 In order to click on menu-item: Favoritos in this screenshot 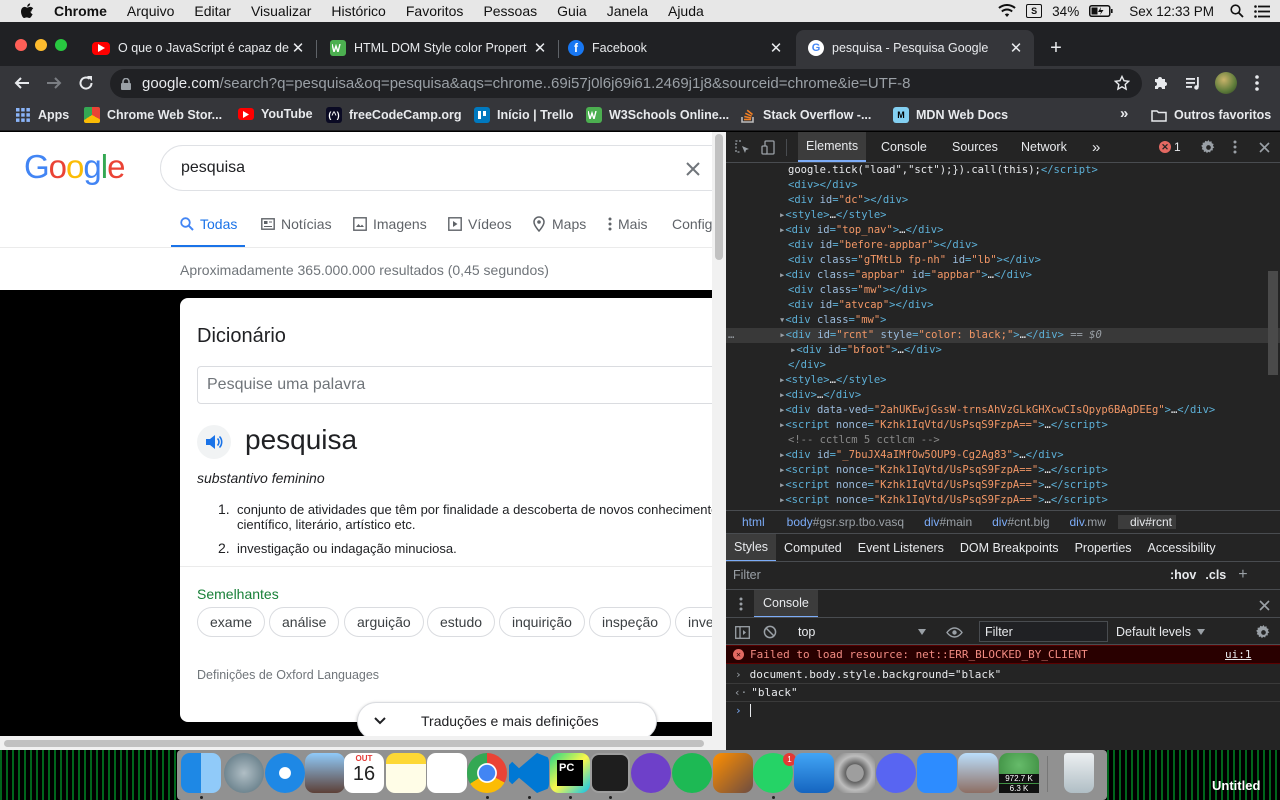, I will do `click(435, 11)`.